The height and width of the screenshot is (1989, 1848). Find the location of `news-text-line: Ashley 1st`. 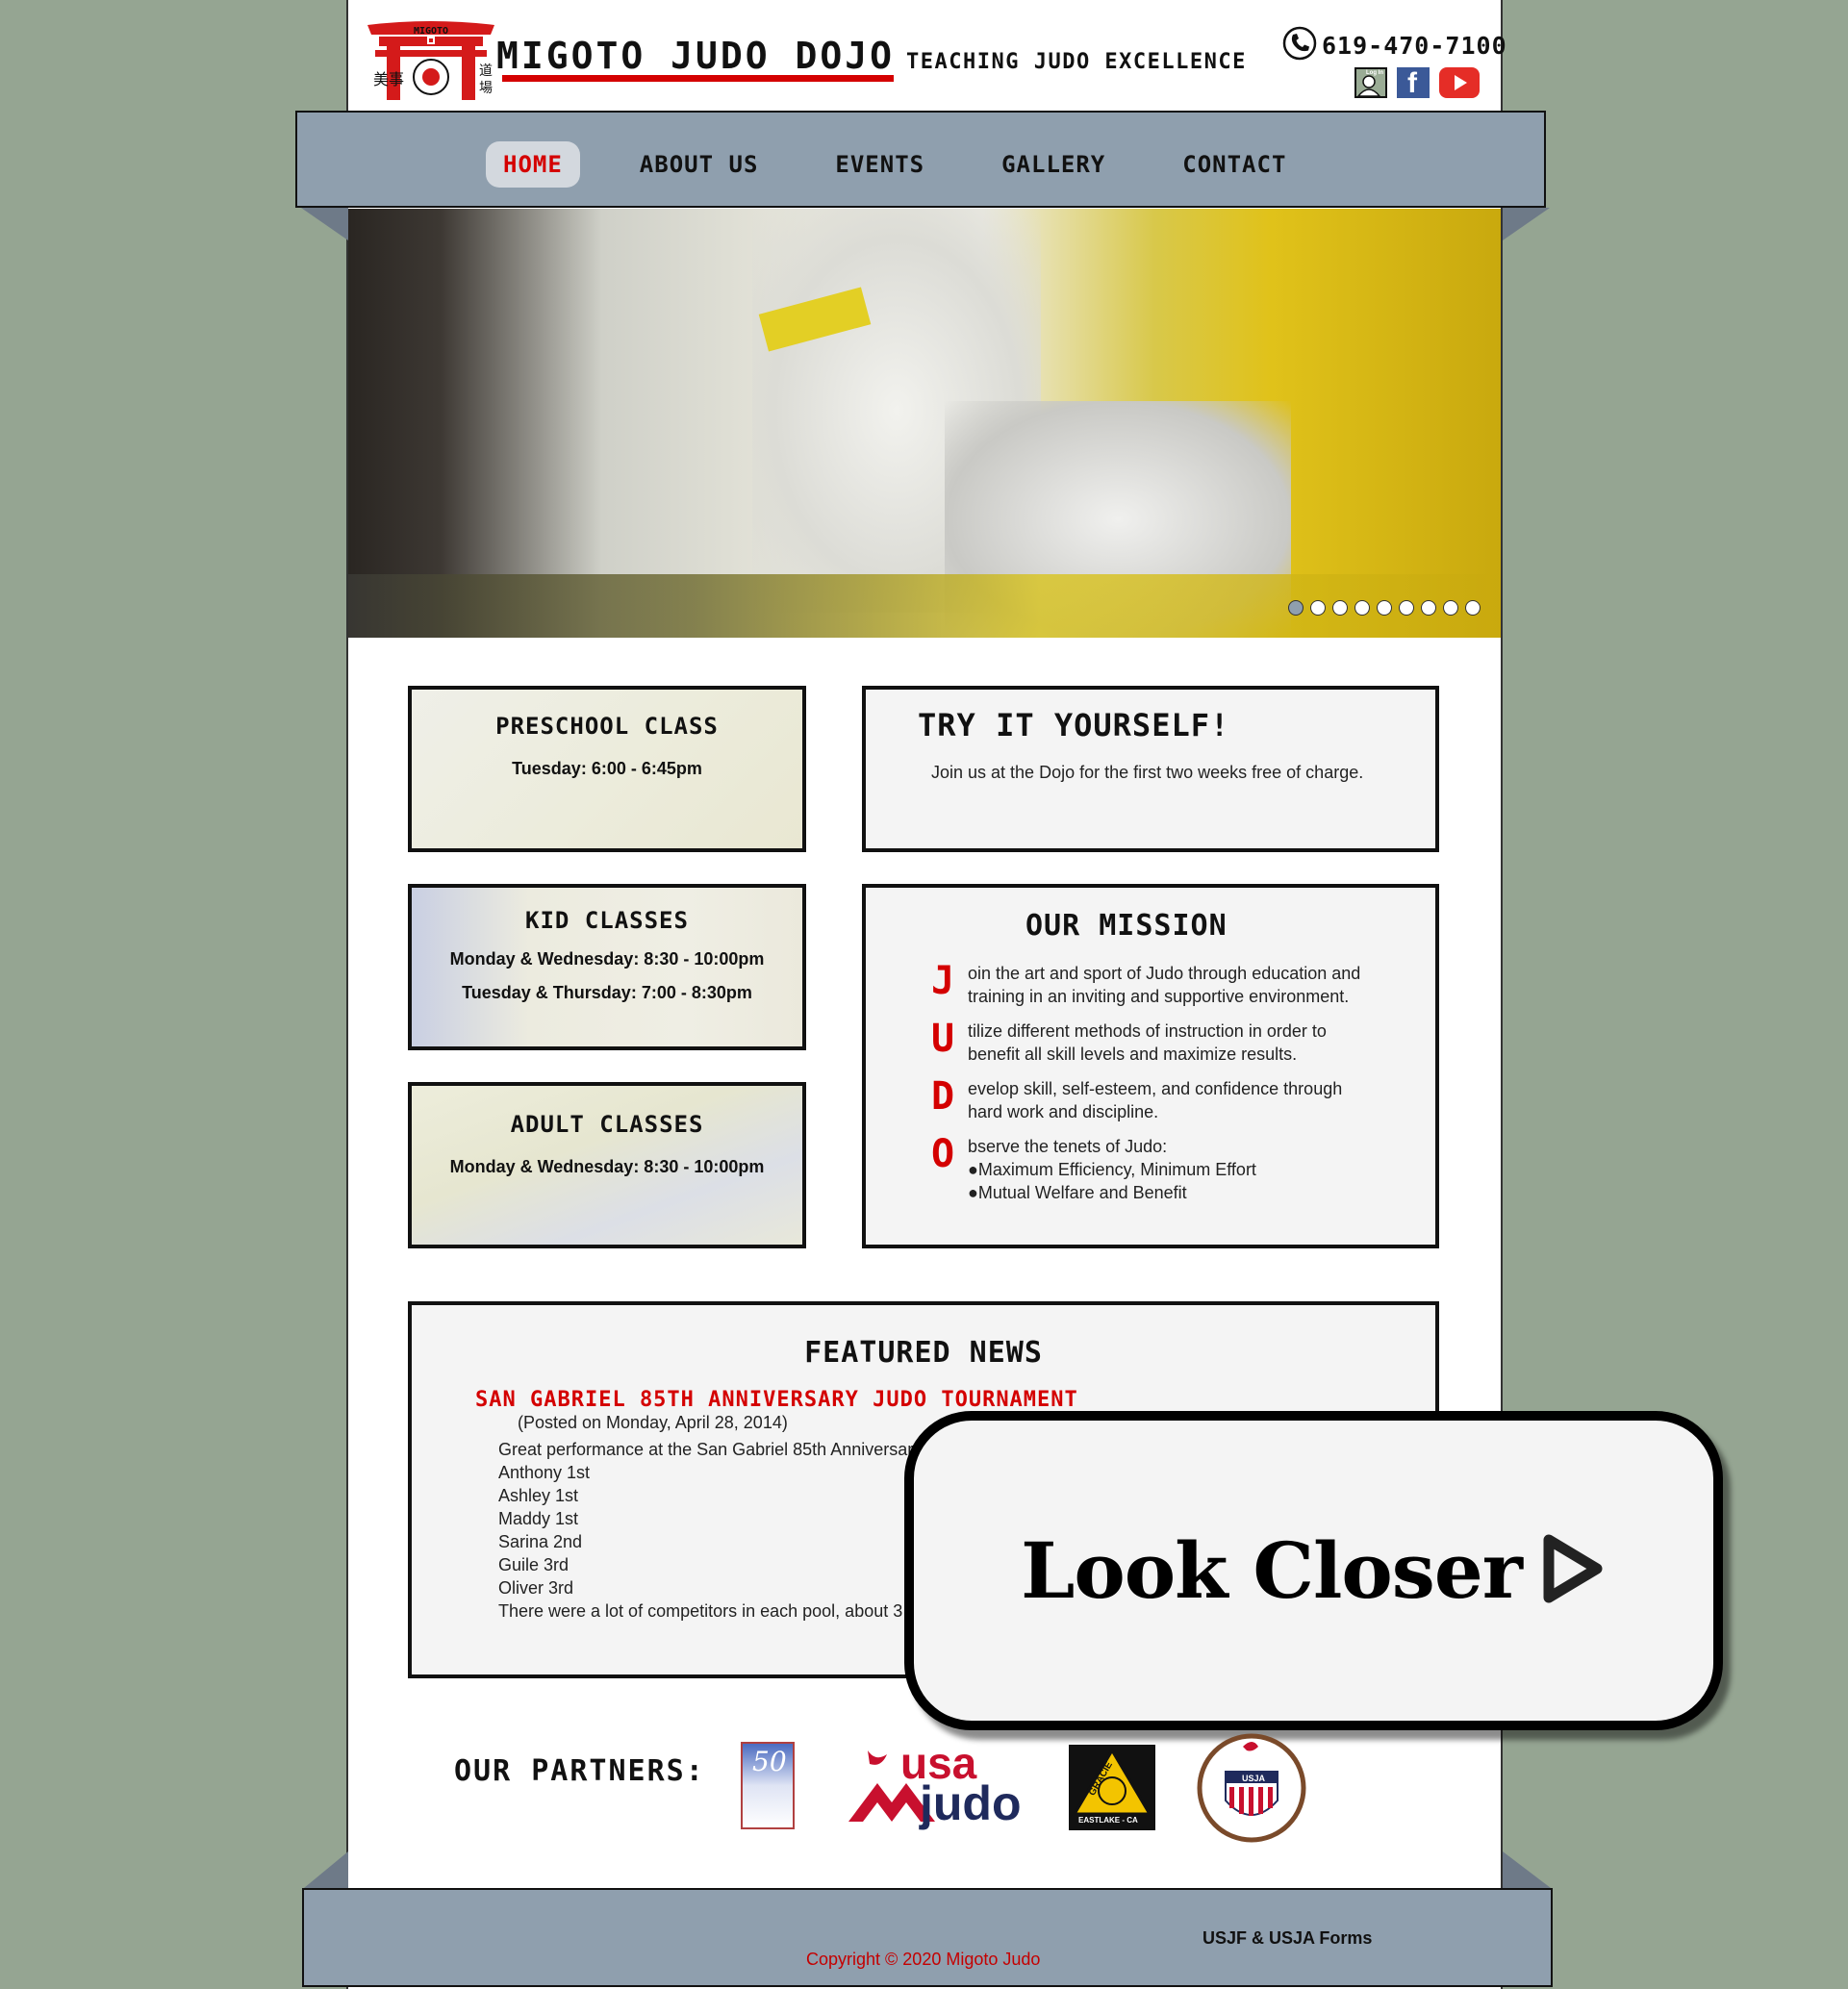

news-text-line: Ashley 1st is located at coordinates (538, 1495).